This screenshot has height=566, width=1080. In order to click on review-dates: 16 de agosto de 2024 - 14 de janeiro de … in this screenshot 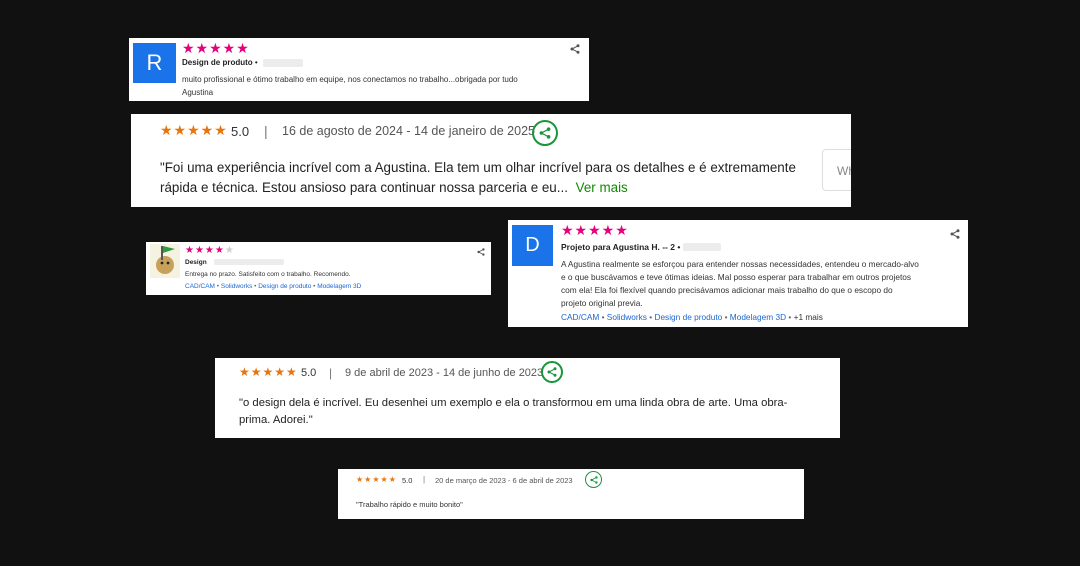, I will do `click(408, 131)`.